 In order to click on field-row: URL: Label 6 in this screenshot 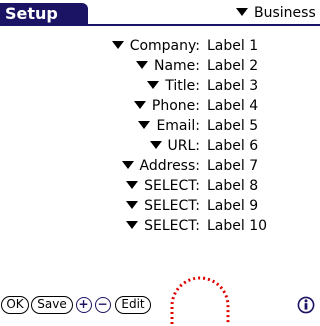, I will do `click(160, 146)`.